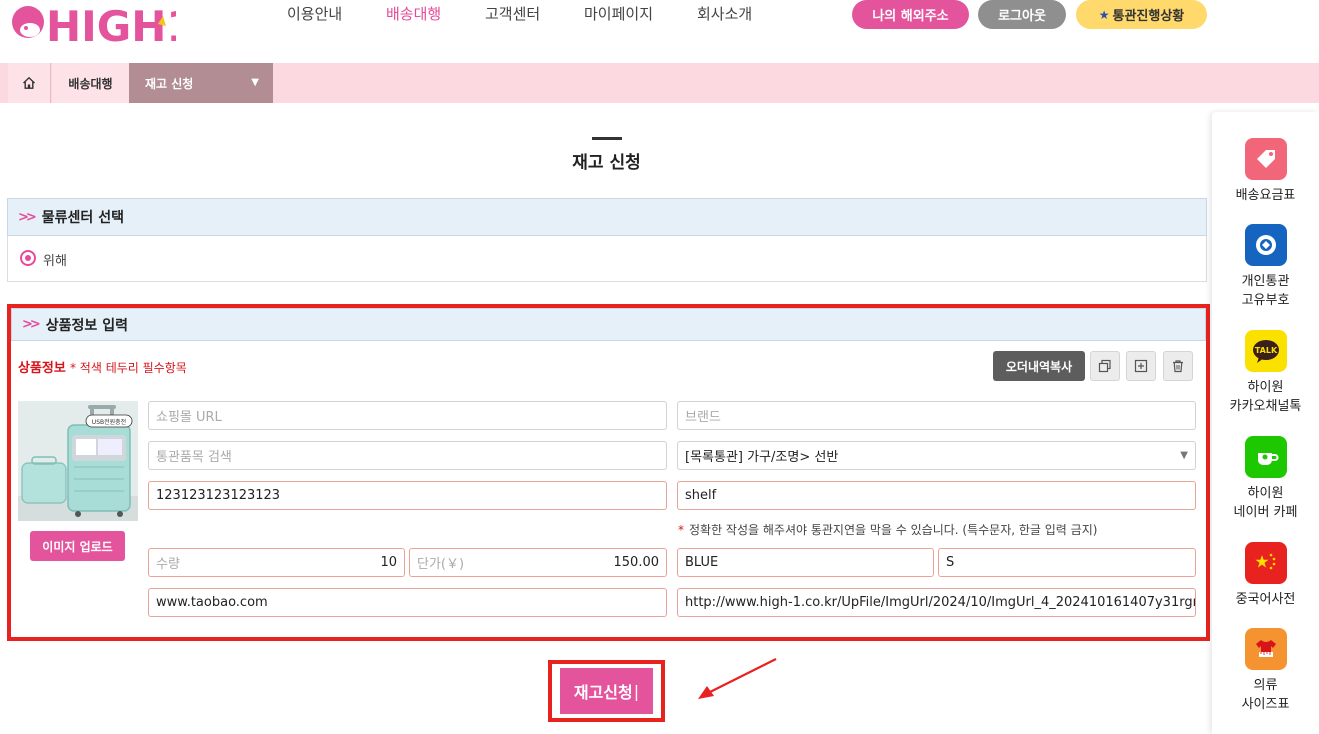  What do you see at coordinates (128, 368) in the screenshot?
I see `required-note: * 적색 테두리 필수항목` at bounding box center [128, 368].